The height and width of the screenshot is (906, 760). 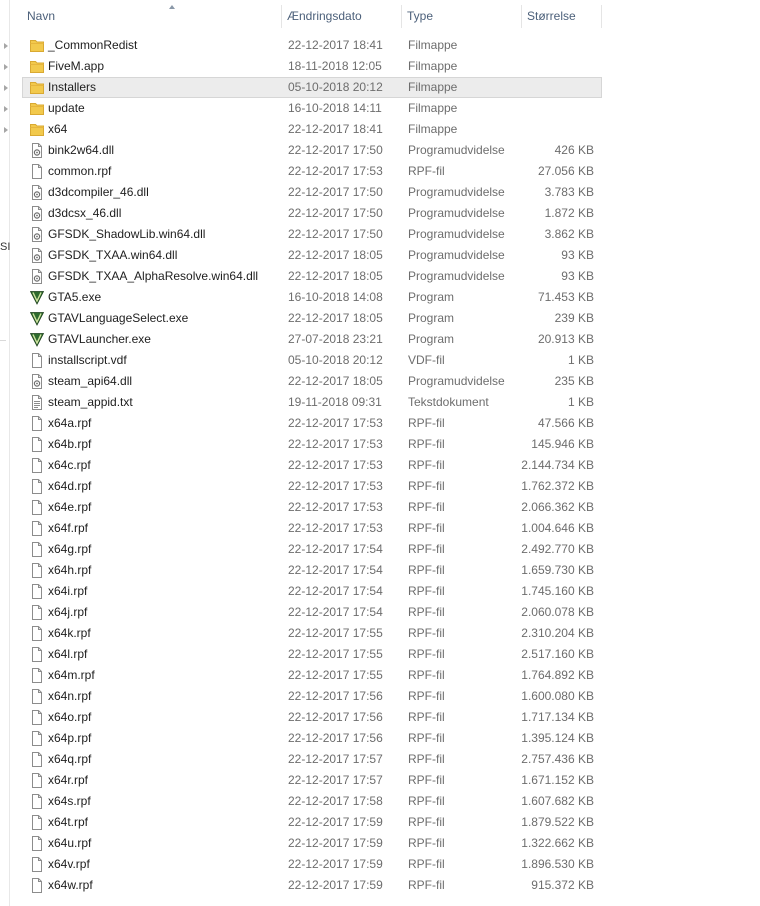 I want to click on file-row: x64 22-12-2017 18:41 Filmappe, so click(x=303, y=129).